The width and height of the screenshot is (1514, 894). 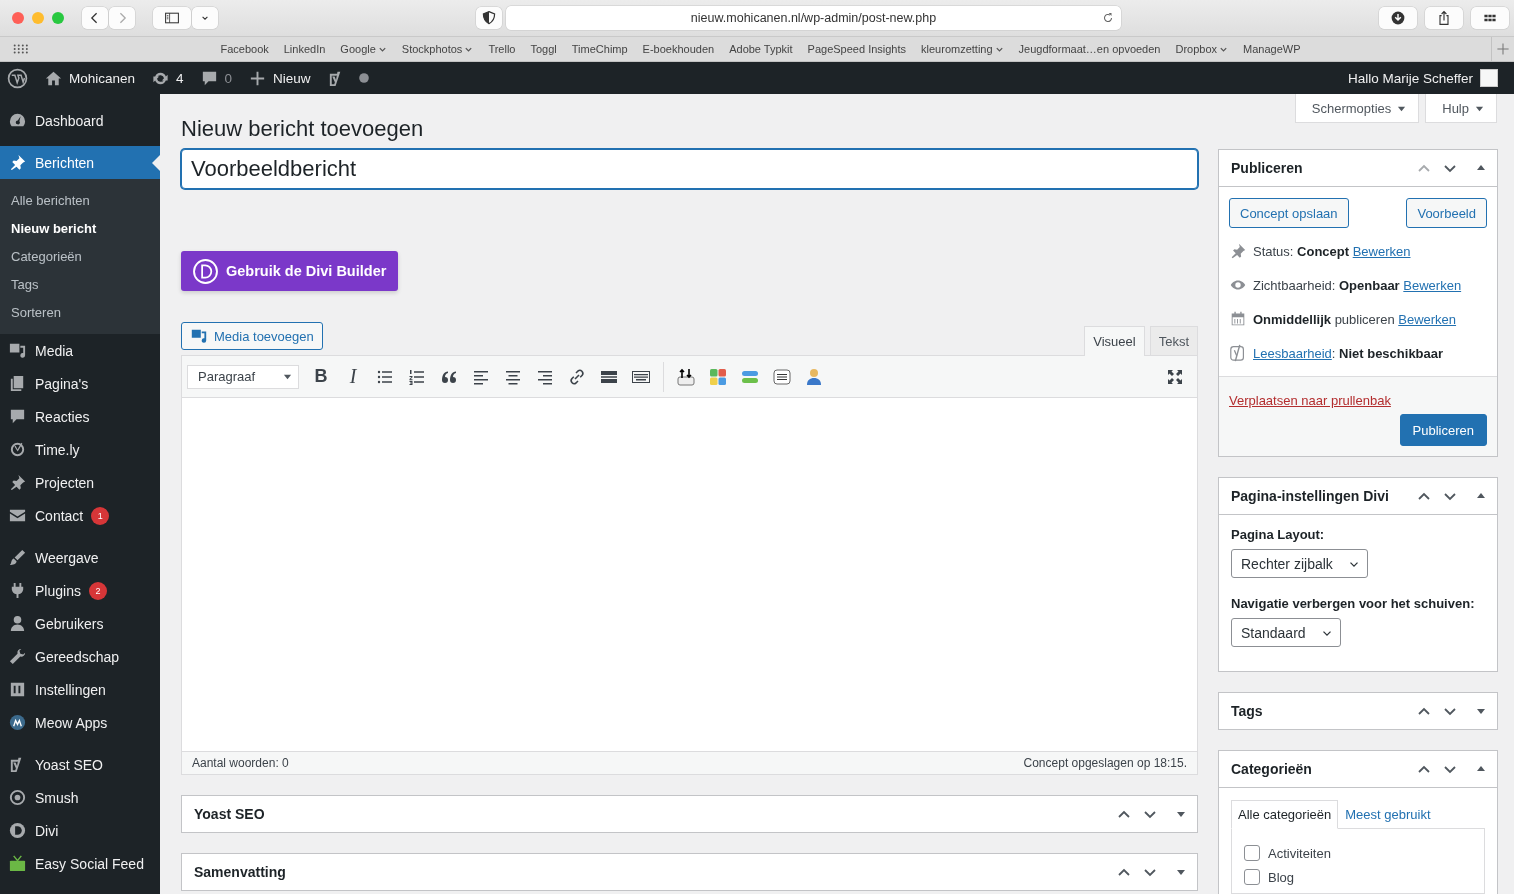 What do you see at coordinates (1357, 108) in the screenshot?
I see `screen-options-button: Schermopties` at bounding box center [1357, 108].